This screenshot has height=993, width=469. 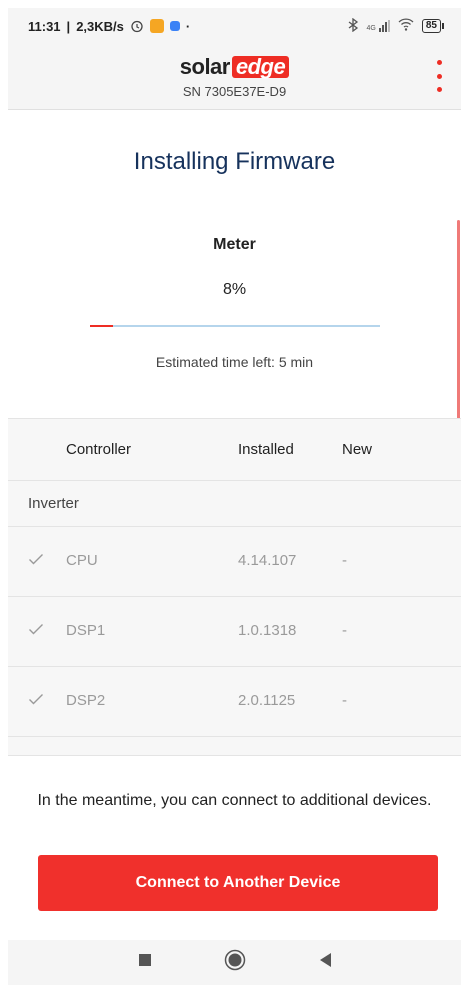 What do you see at coordinates (234, 362) in the screenshot?
I see `estimated-time: Estimated time left: 5 min` at bounding box center [234, 362].